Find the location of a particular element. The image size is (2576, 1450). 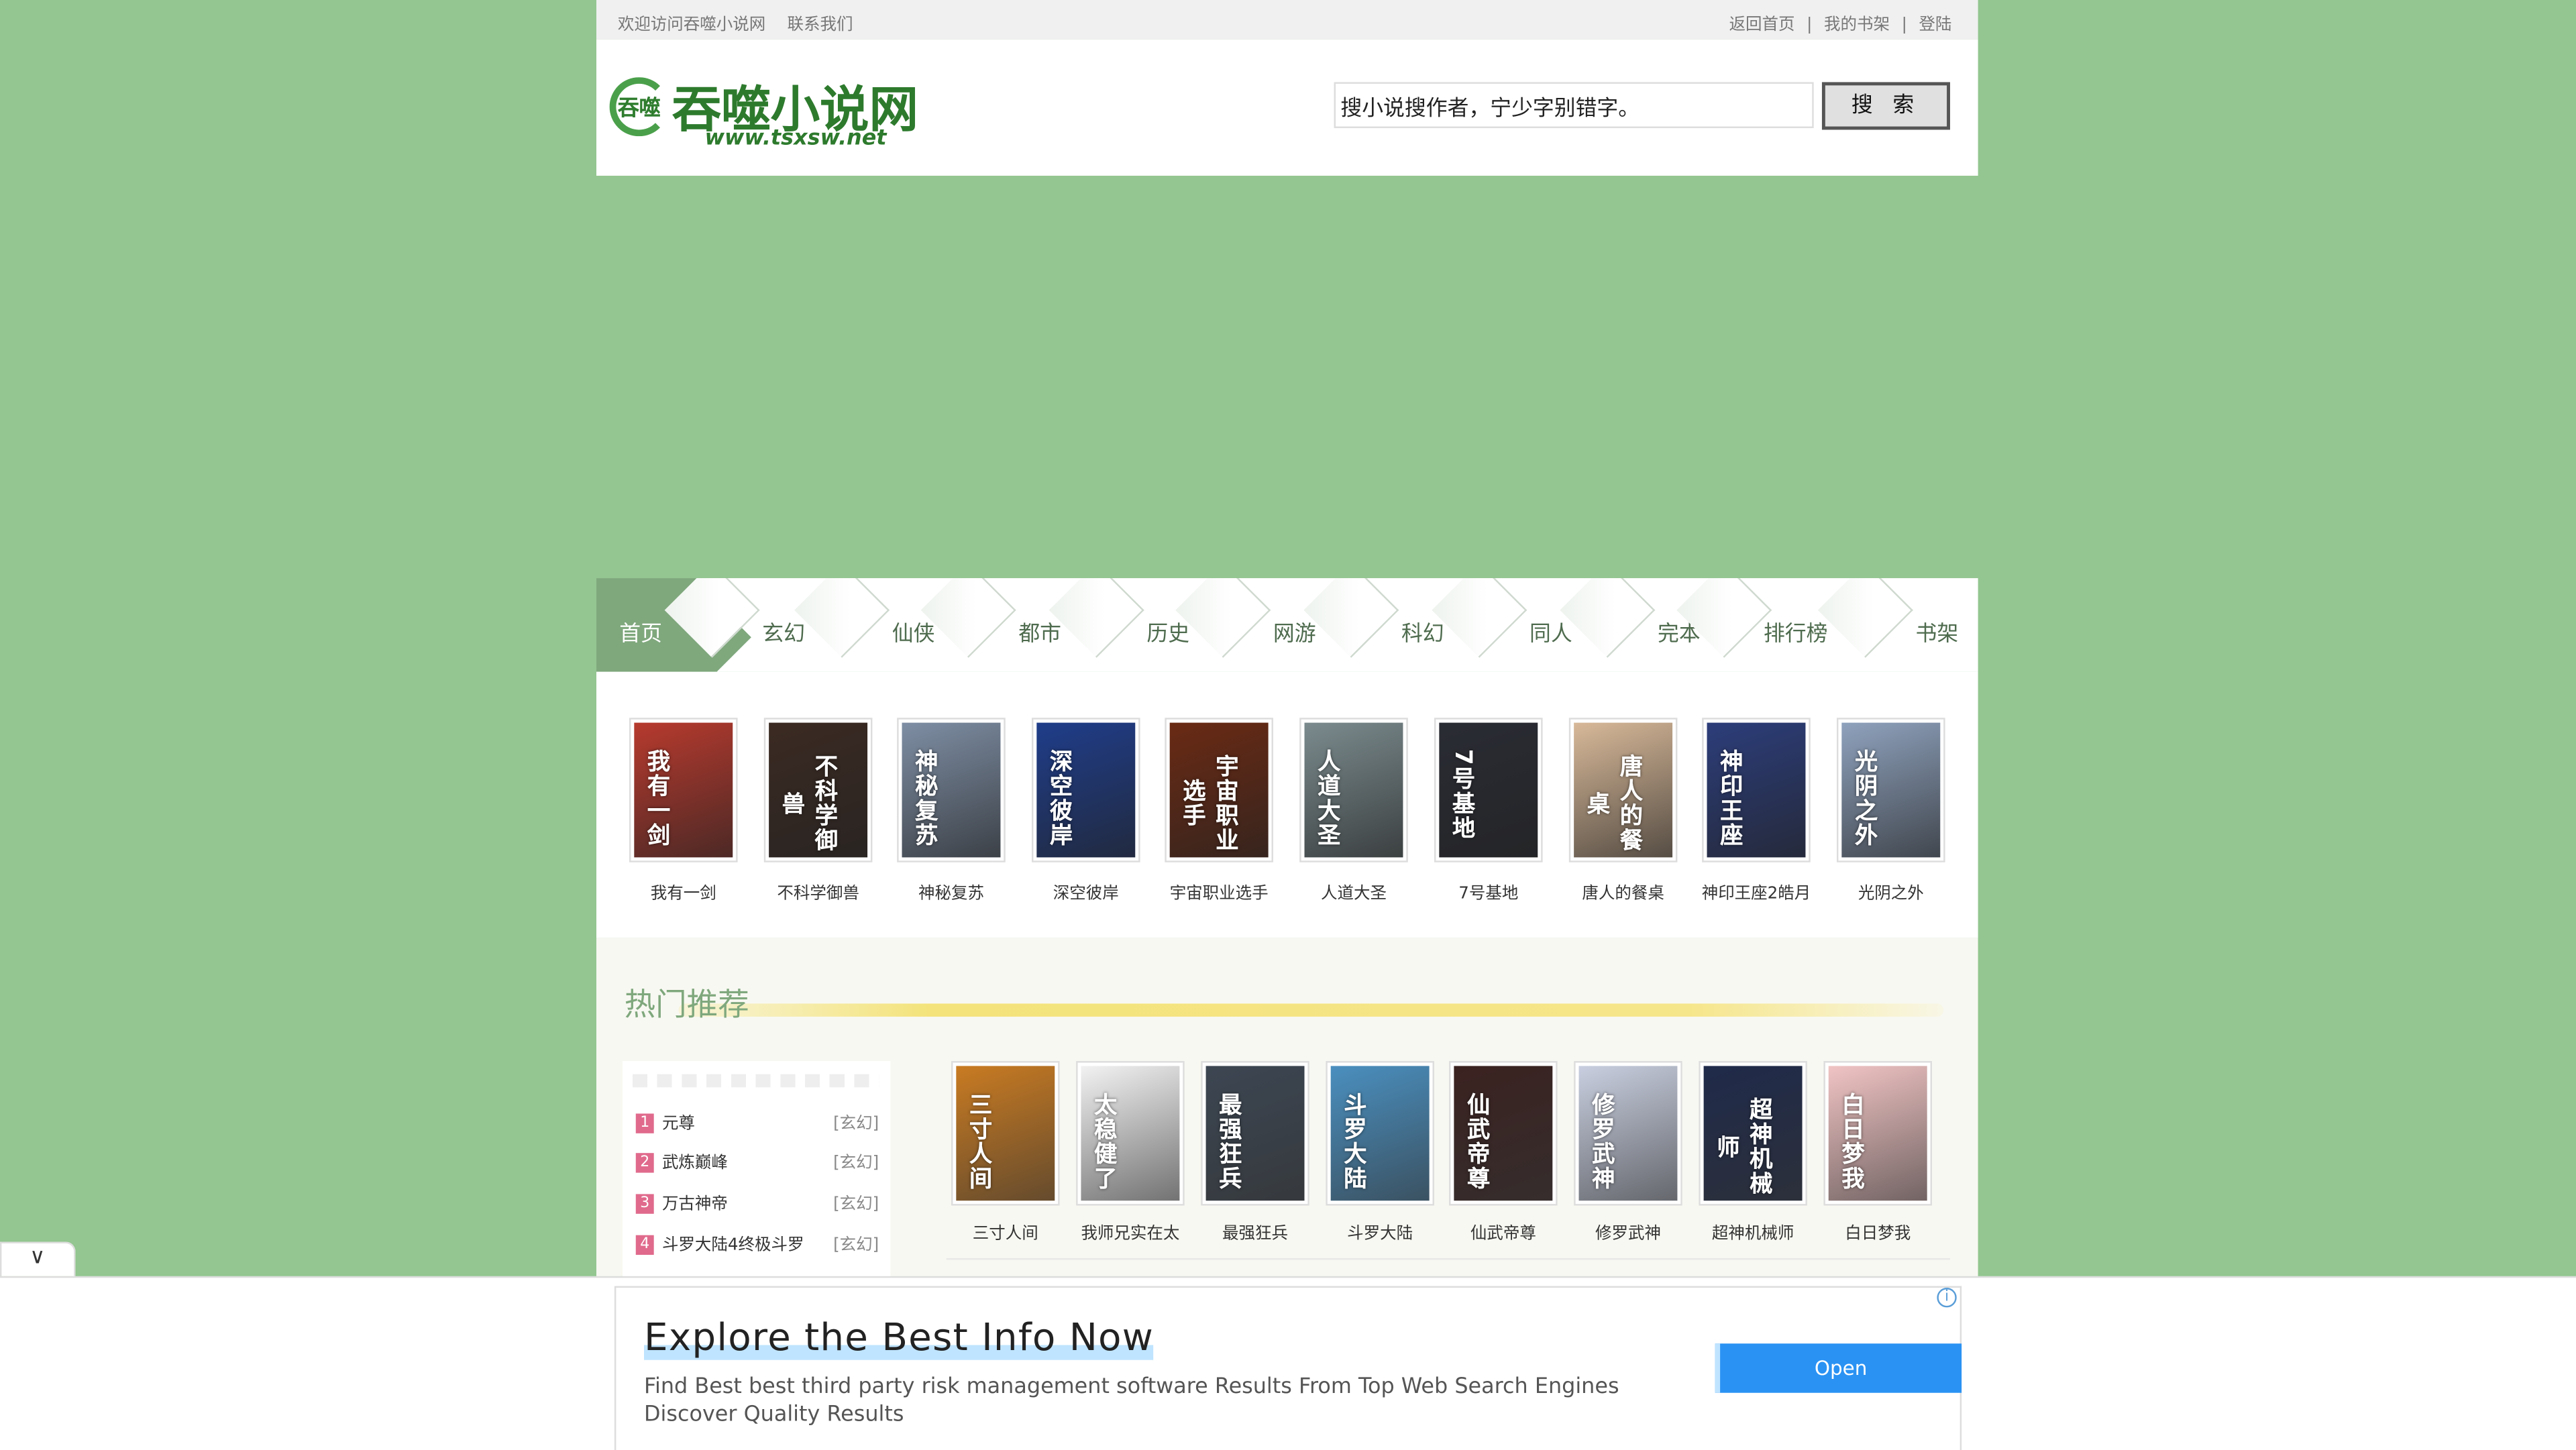

book-cover: 太稳健了 is located at coordinates (1130, 1133).